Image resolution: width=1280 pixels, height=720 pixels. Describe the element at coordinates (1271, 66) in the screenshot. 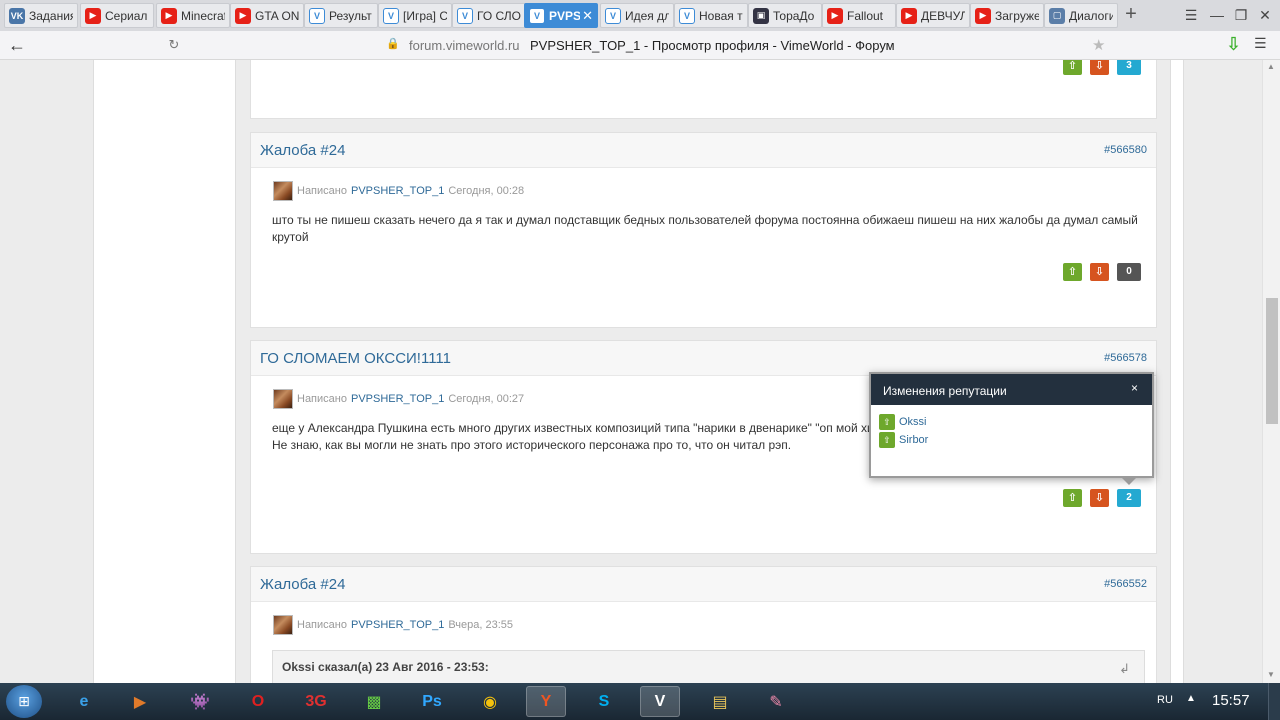

I see `scroll-up-icon: ▲` at that location.